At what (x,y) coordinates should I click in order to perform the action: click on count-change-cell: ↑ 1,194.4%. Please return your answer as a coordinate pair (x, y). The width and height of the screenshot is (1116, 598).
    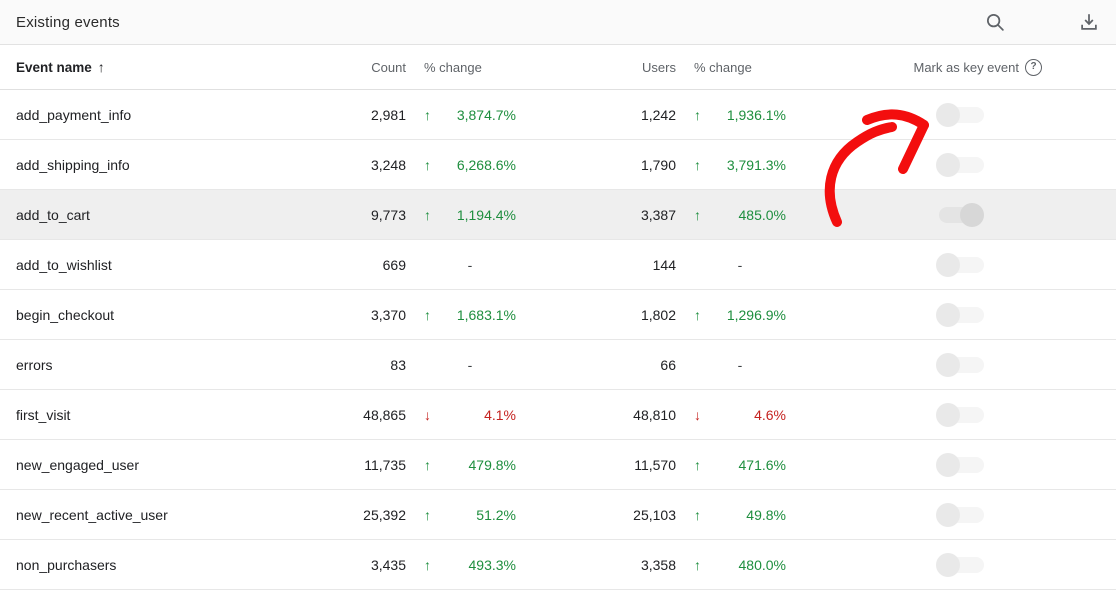
    Looking at the image, I should click on (461, 215).